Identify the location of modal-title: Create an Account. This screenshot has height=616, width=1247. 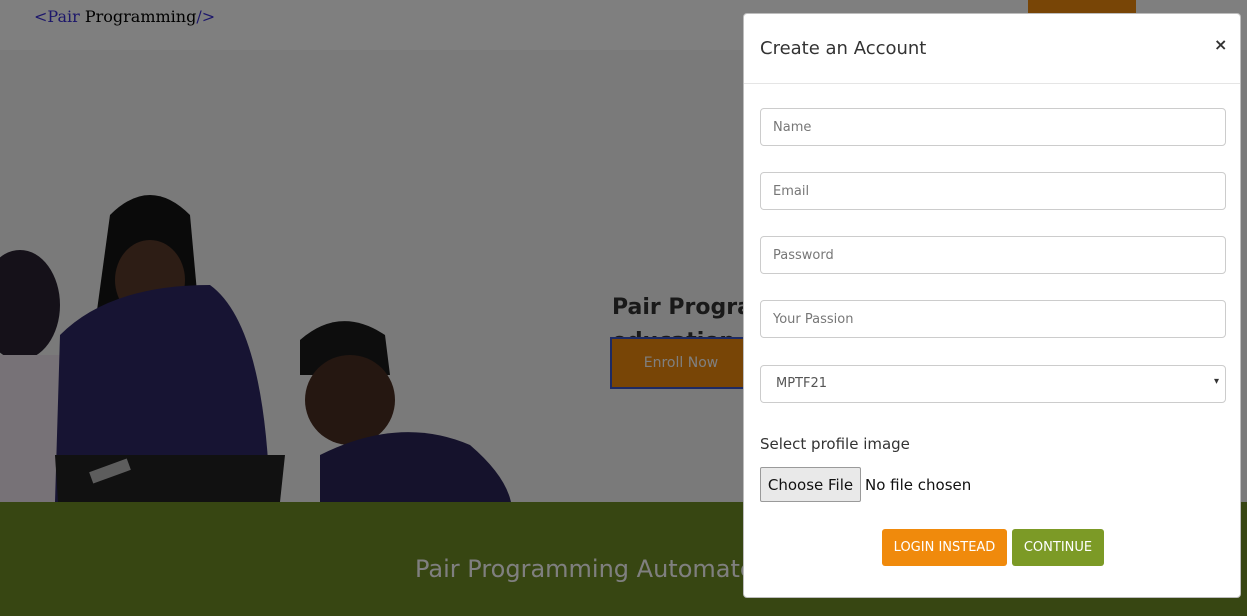
(843, 48).